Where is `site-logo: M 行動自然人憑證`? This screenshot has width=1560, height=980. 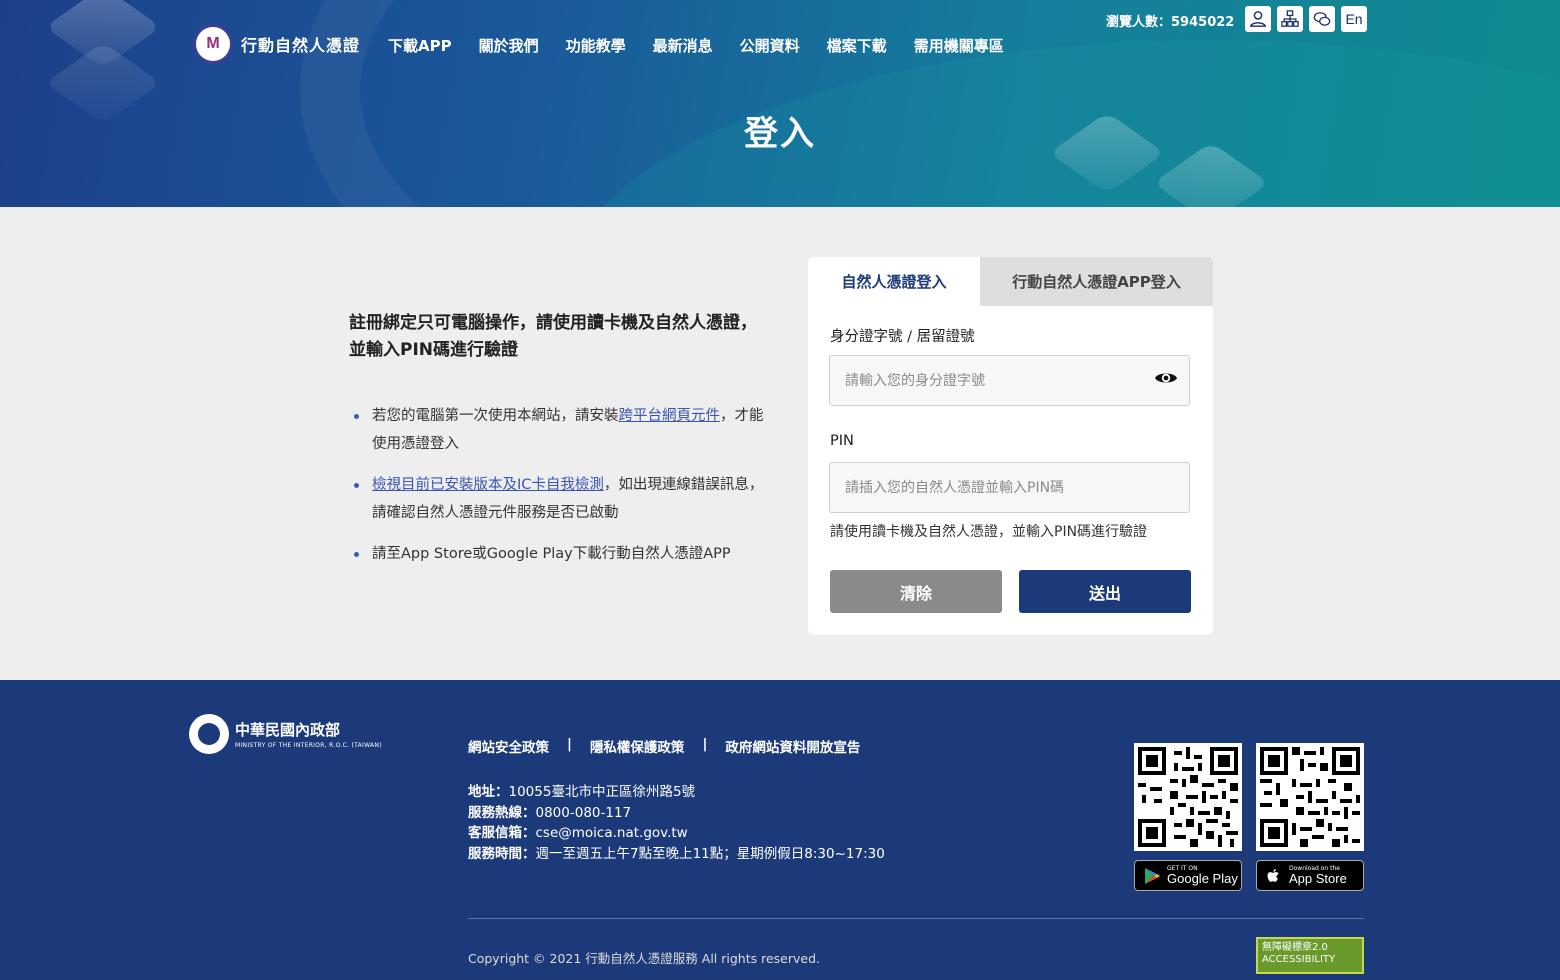 site-logo: M 行動自然人憑證 is located at coordinates (276, 44).